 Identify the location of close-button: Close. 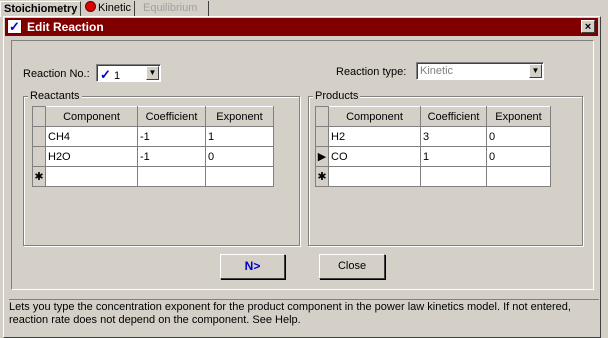
(352, 266).